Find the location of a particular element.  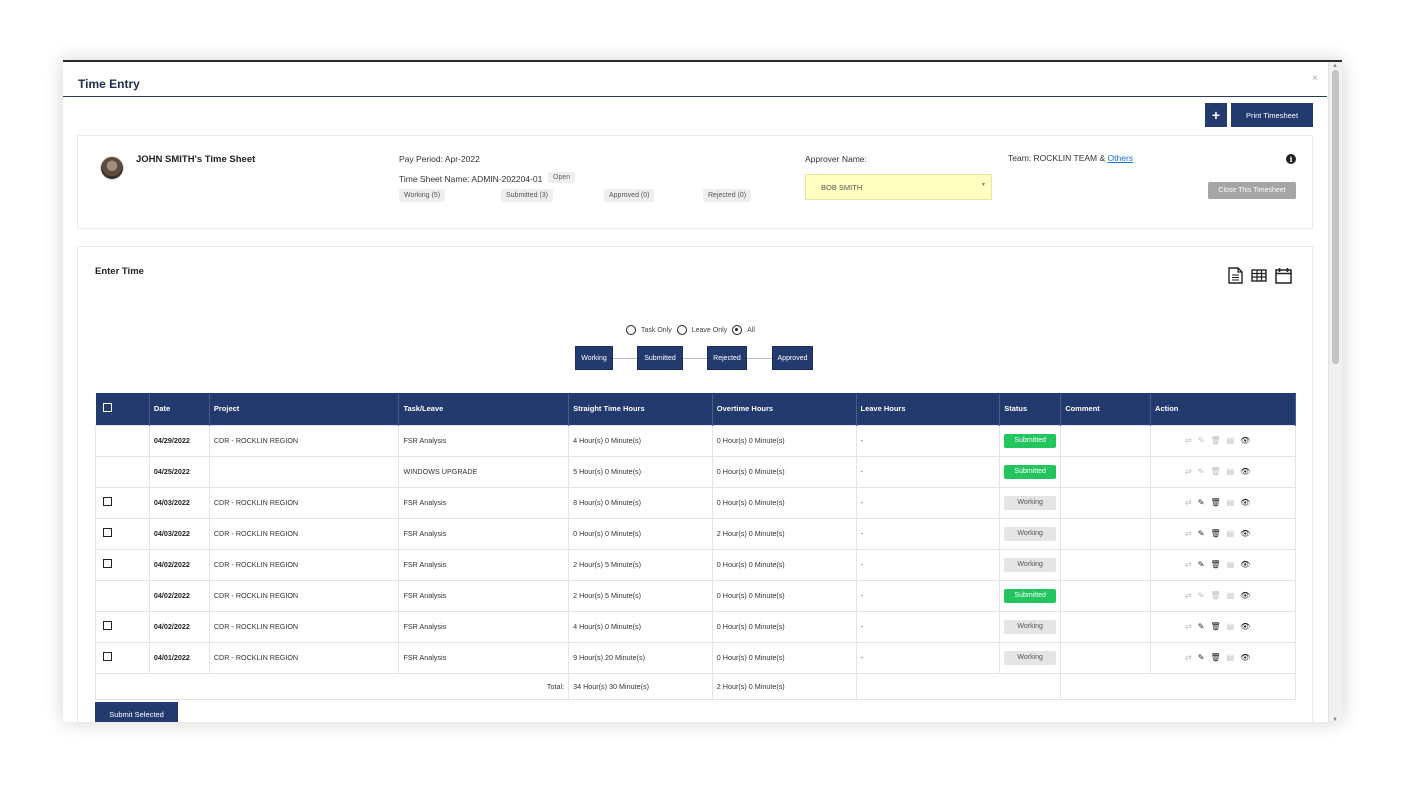

row-status-cell: Working is located at coordinates (1030, 533).